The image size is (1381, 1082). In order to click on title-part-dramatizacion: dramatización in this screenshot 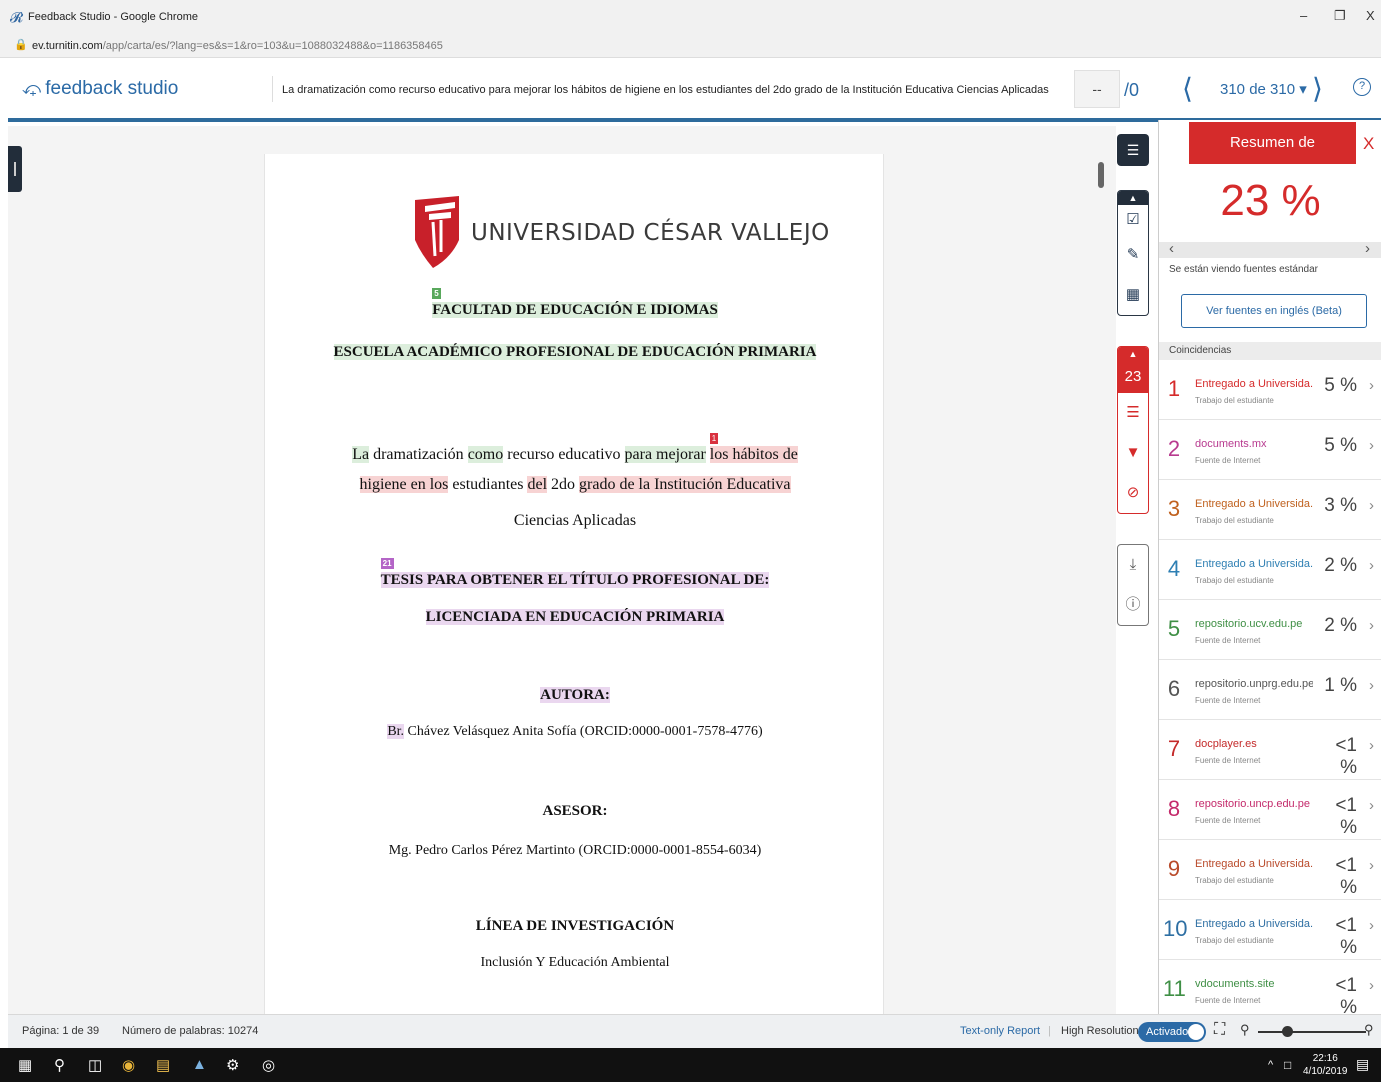, I will do `click(418, 454)`.